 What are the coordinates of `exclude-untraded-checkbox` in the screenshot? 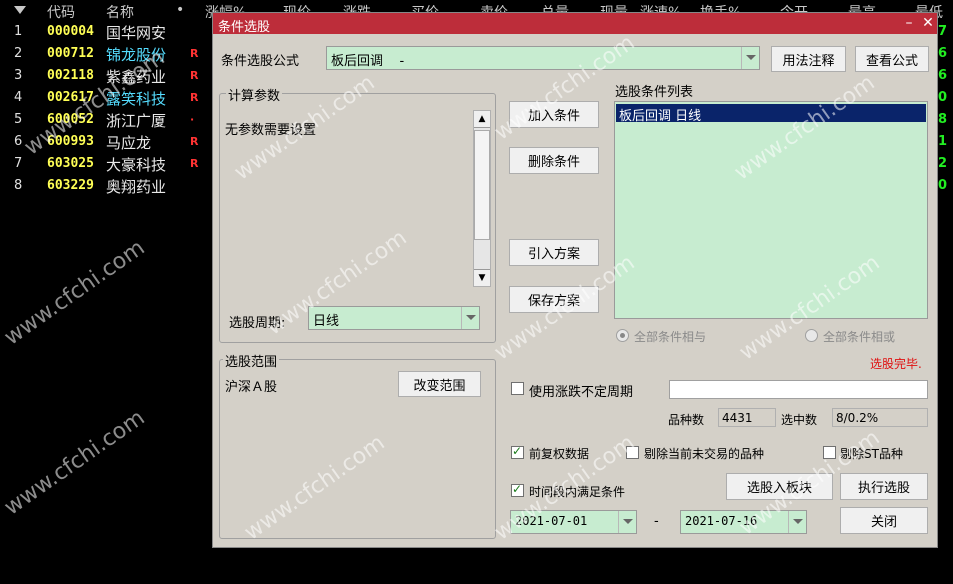 It's located at (632, 452).